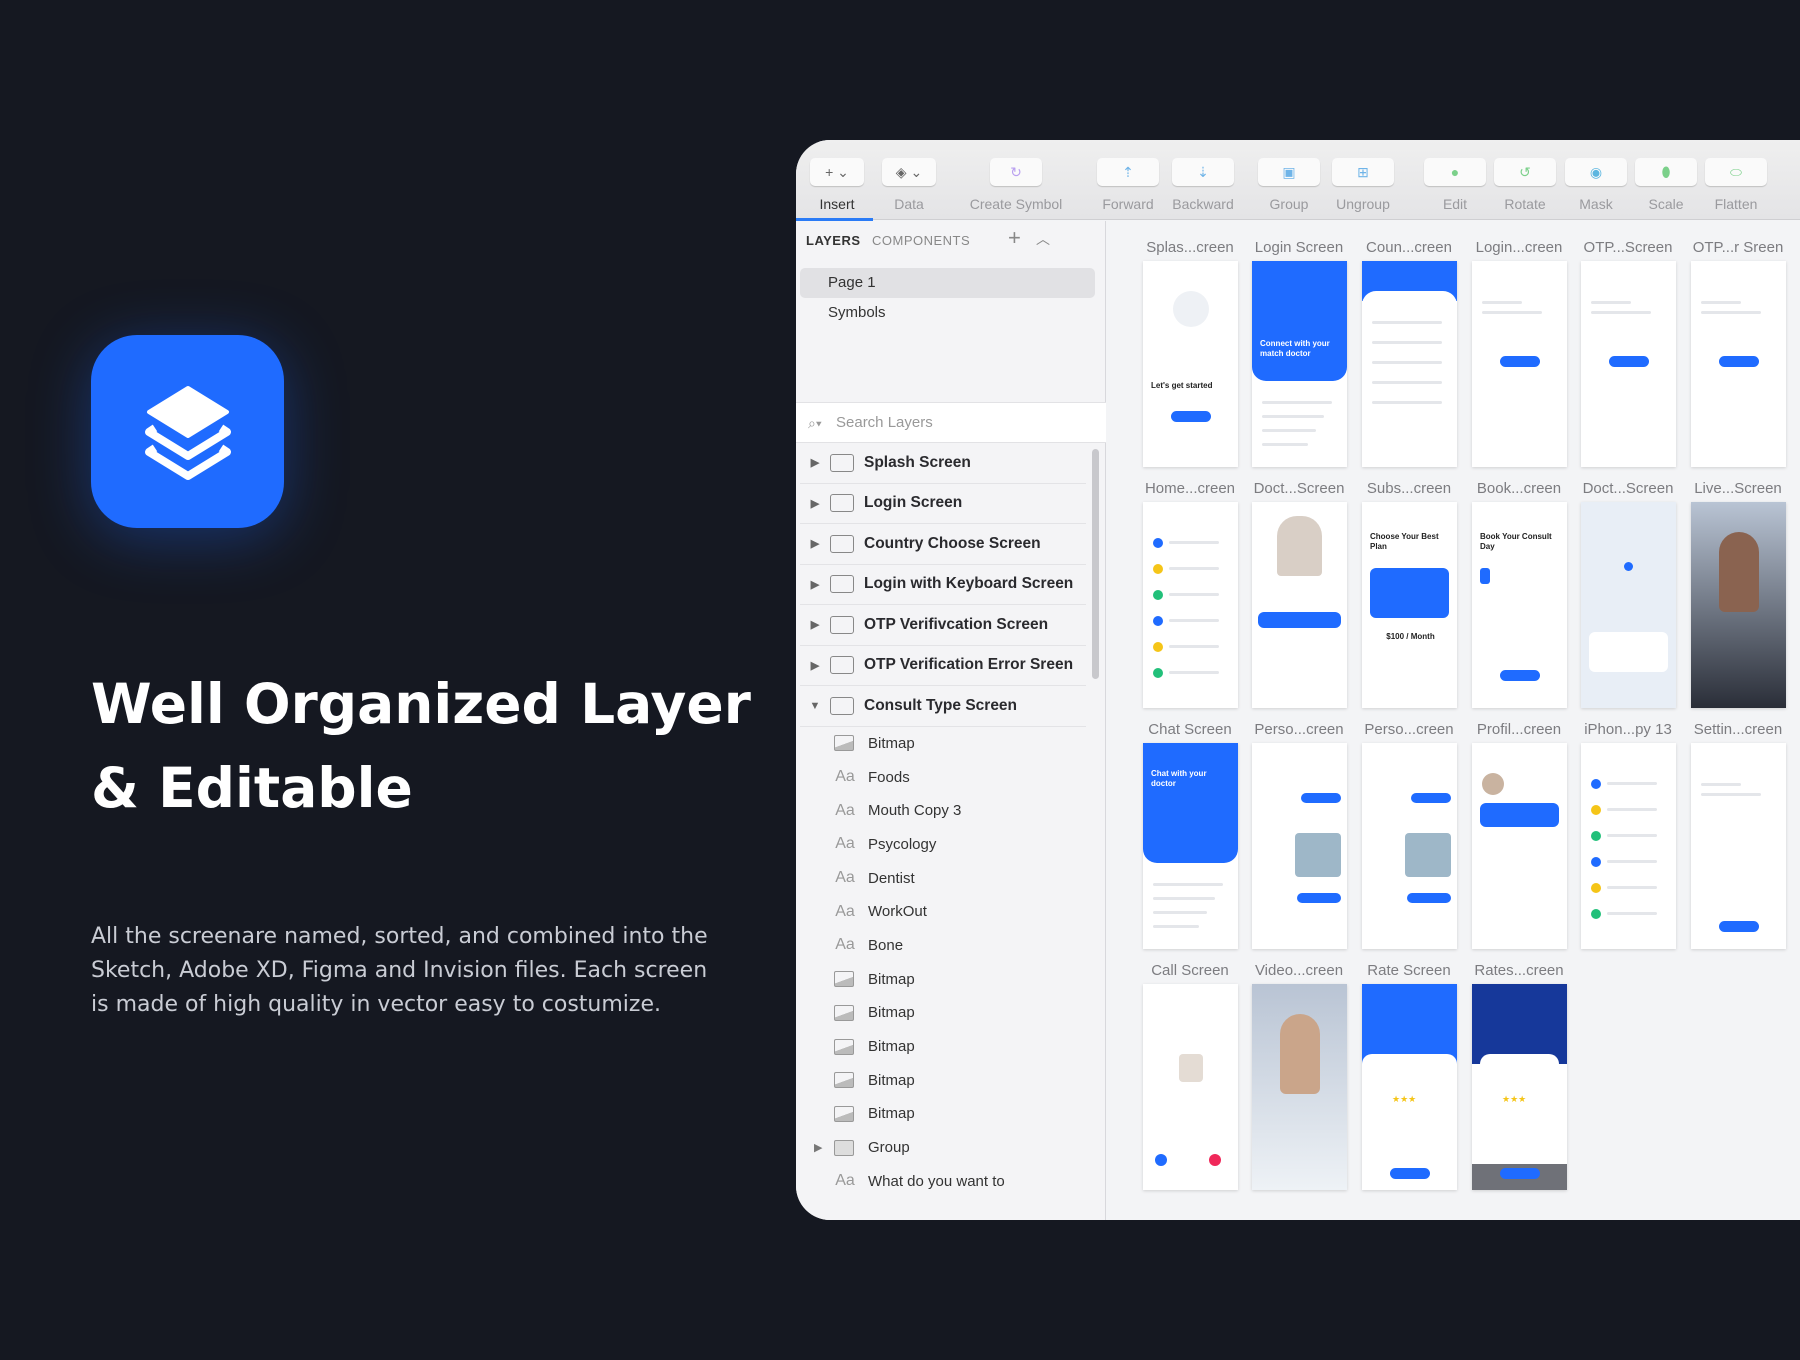 The height and width of the screenshot is (1360, 1800). What do you see at coordinates (943, 912) in the screenshot?
I see `layer-row-text: Aa WorkOut` at bounding box center [943, 912].